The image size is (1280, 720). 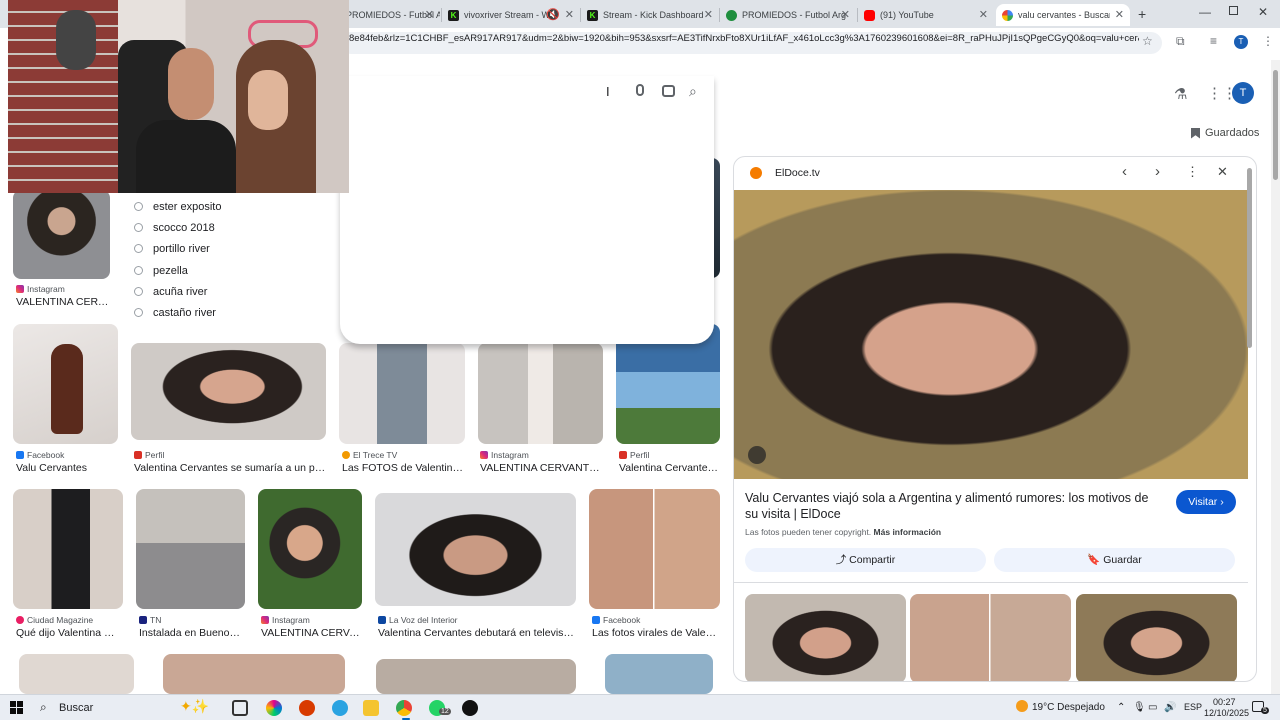 I want to click on new-tab-icon: +, so click(x=1142, y=14).